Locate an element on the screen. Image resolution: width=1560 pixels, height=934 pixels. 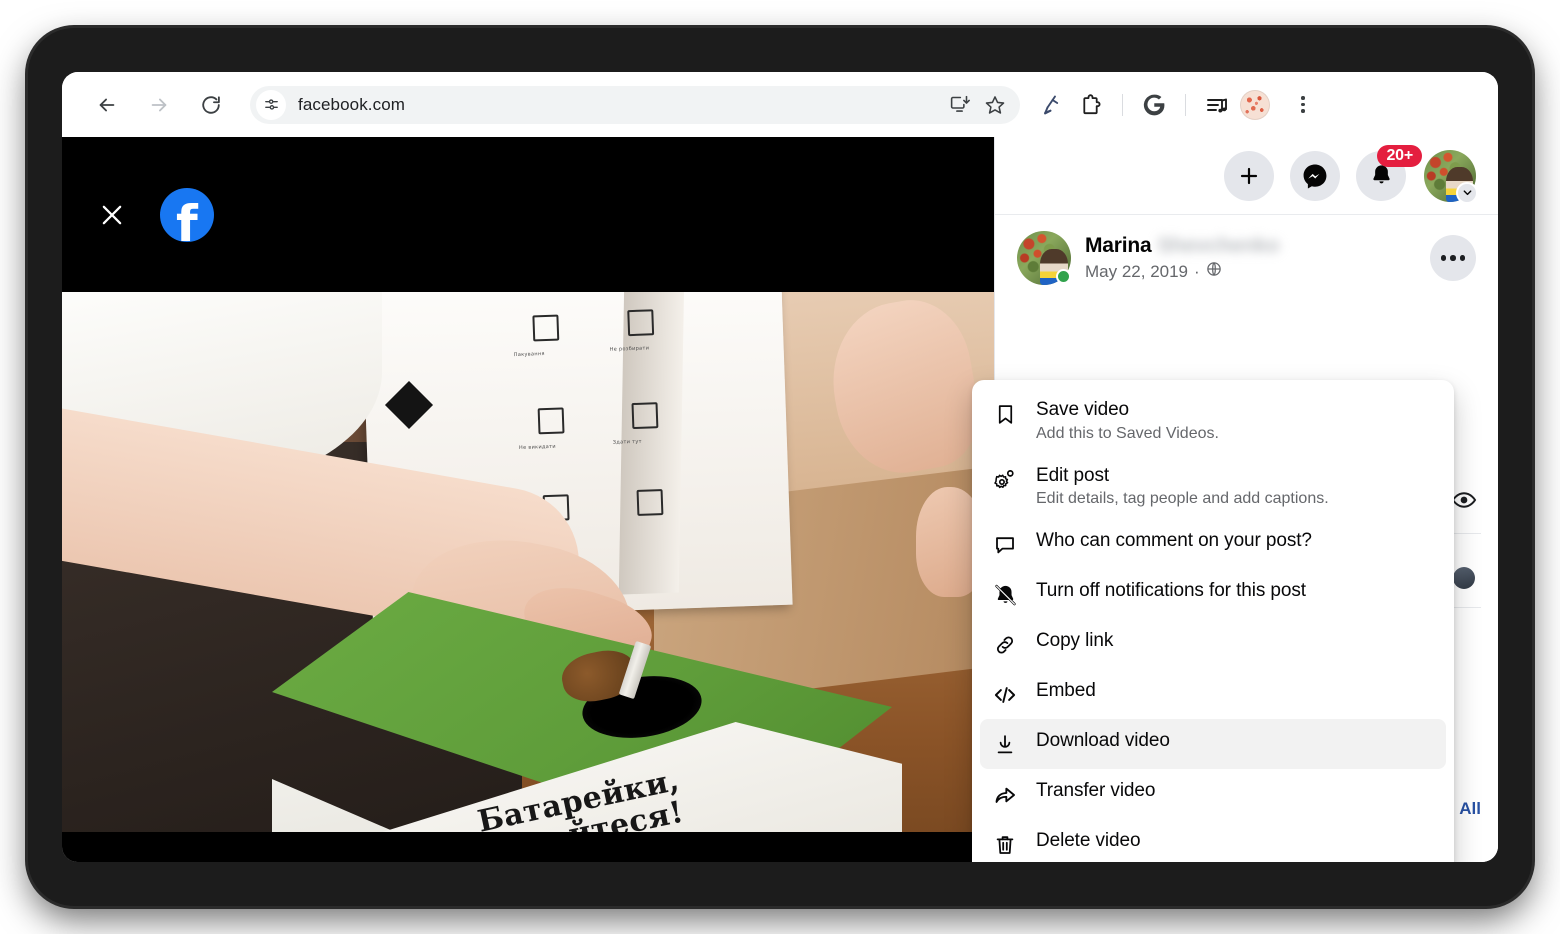
menu-item-title: Embed is located at coordinates (1066, 691).